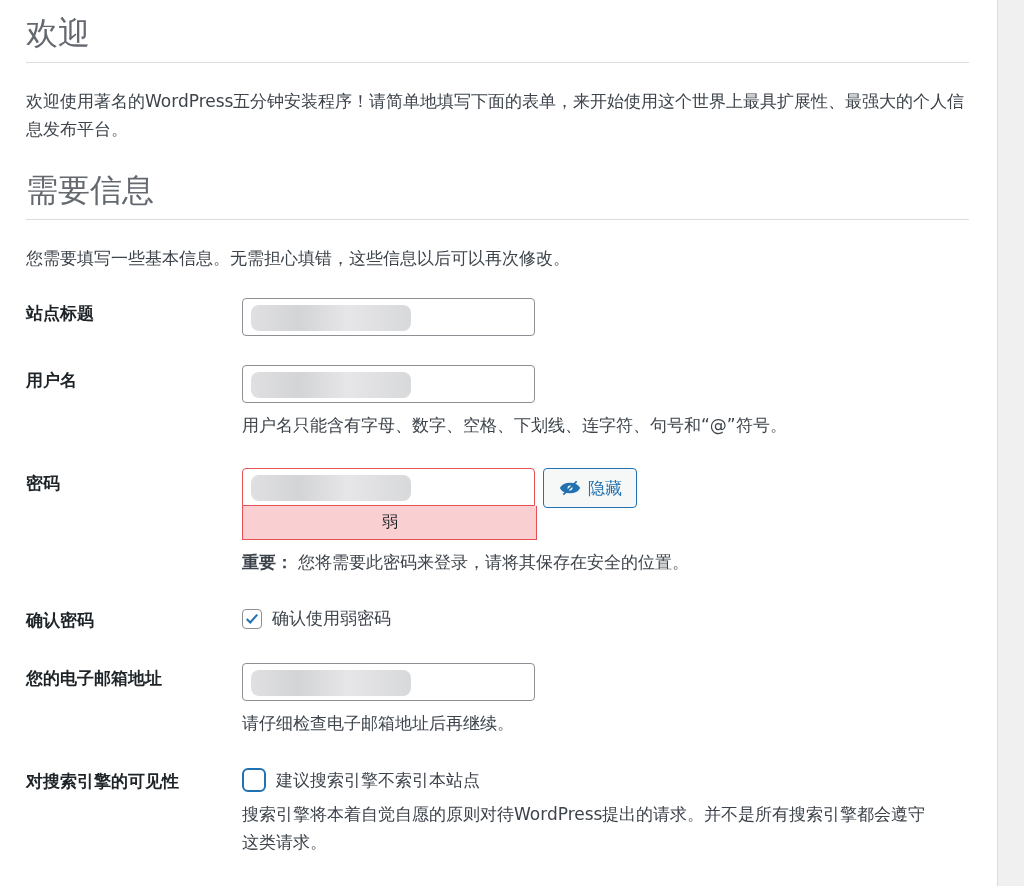 This screenshot has width=1024, height=886. I want to click on field-label: 您的电子邮箱地址, so click(94, 678).